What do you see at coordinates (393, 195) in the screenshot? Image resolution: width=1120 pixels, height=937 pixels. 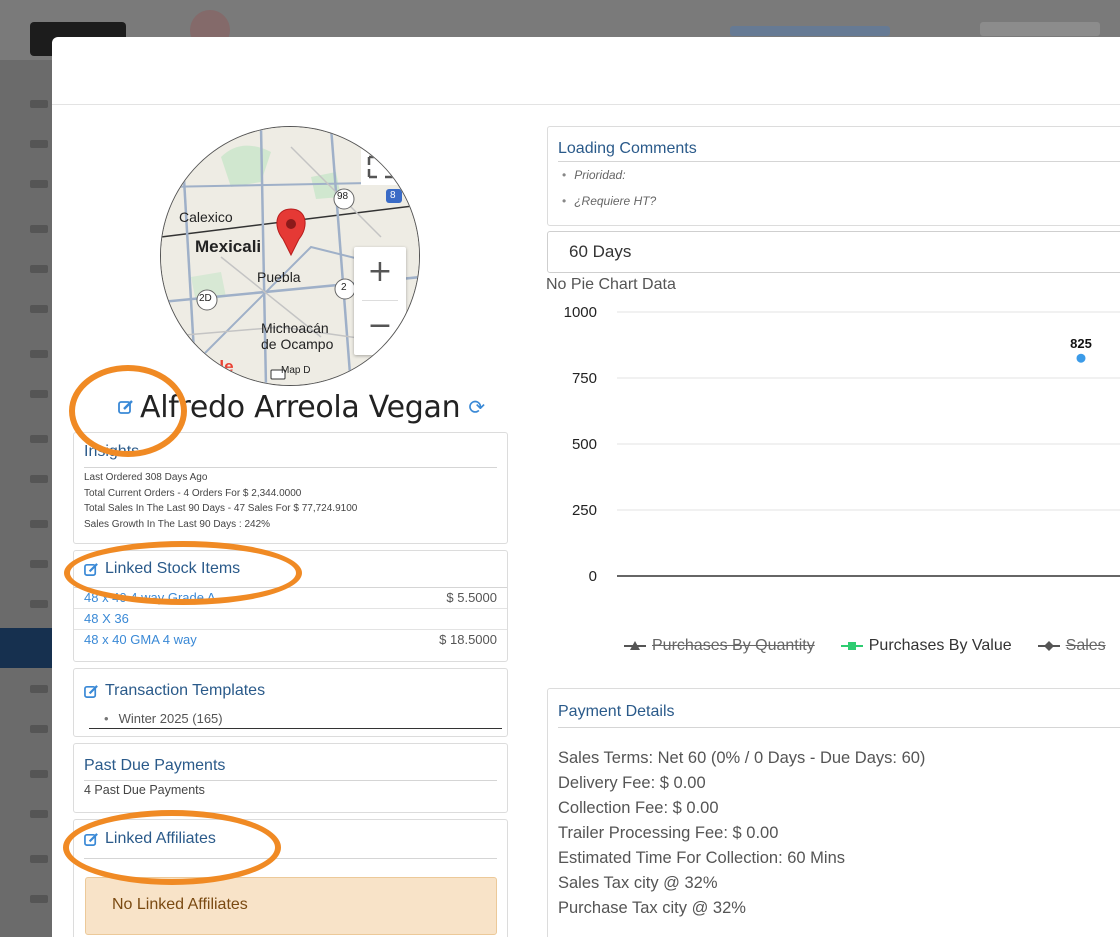 I see `map-shield-8: 8` at bounding box center [393, 195].